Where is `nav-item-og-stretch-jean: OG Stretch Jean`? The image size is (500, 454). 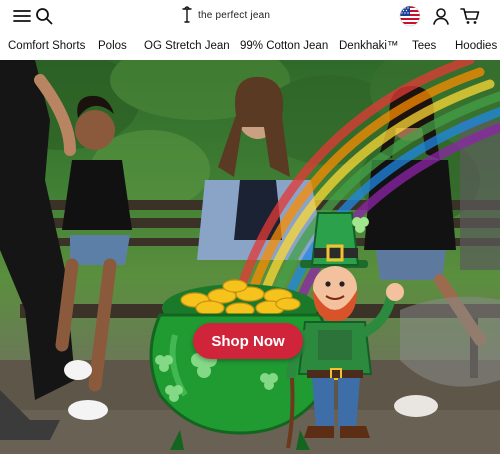
nav-item-og-stretch-jean: OG Stretch Jean is located at coordinates (187, 46).